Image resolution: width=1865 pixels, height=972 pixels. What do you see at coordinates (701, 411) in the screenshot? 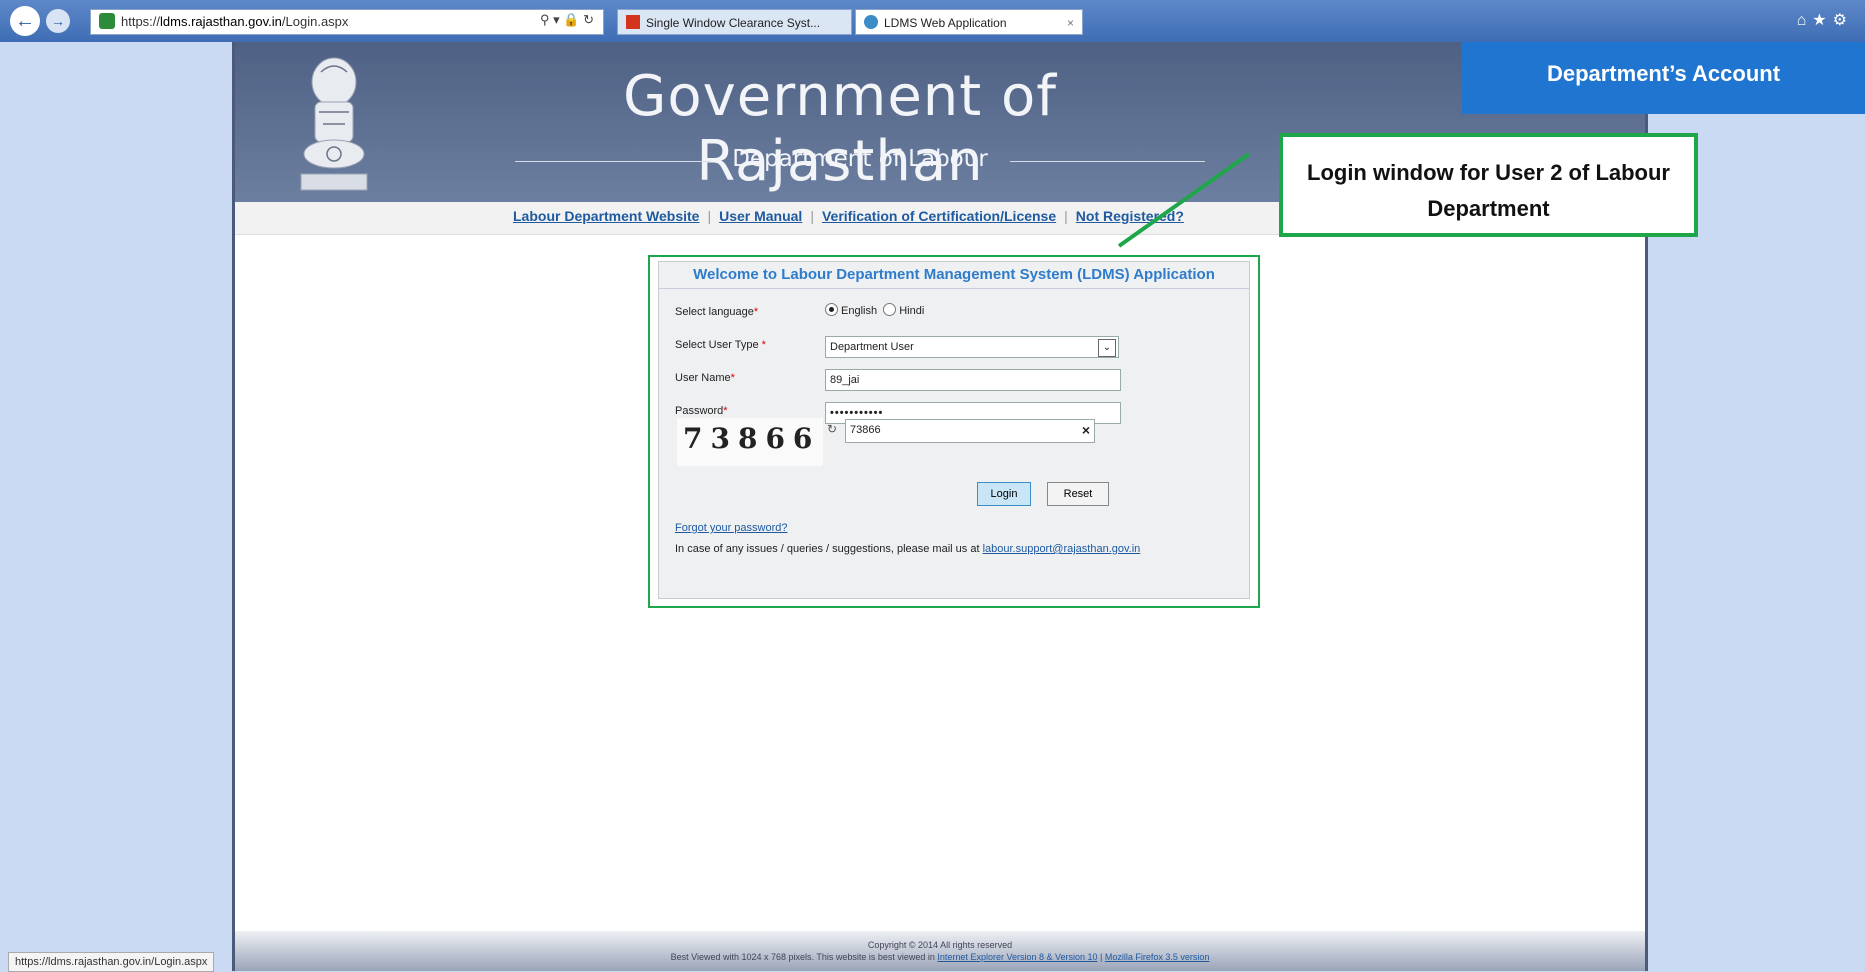
I see `password-label: Password*` at bounding box center [701, 411].